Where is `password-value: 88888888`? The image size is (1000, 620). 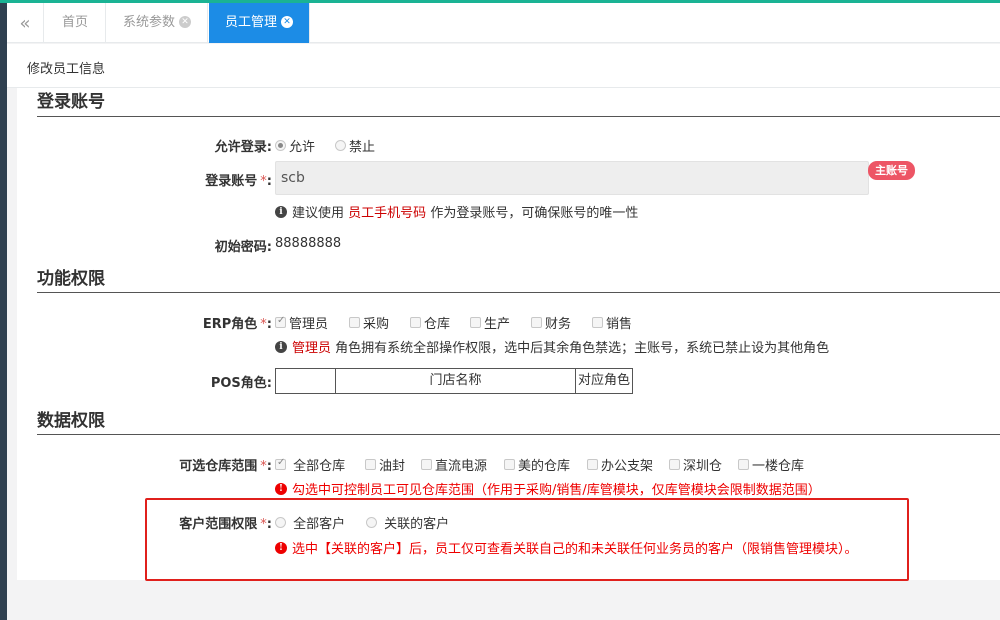
password-value: 88888888 is located at coordinates (308, 243).